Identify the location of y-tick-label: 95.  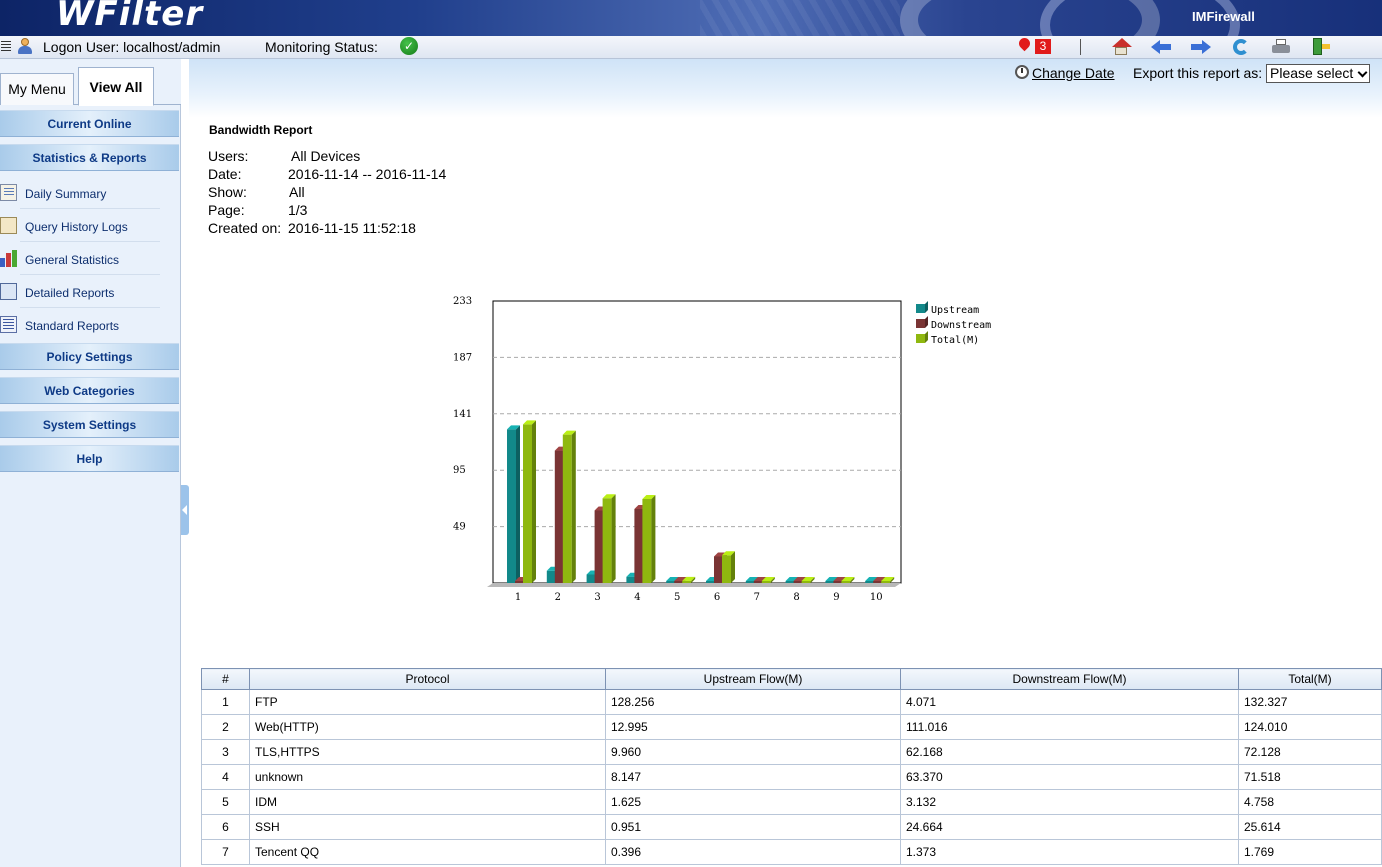
(459, 470).